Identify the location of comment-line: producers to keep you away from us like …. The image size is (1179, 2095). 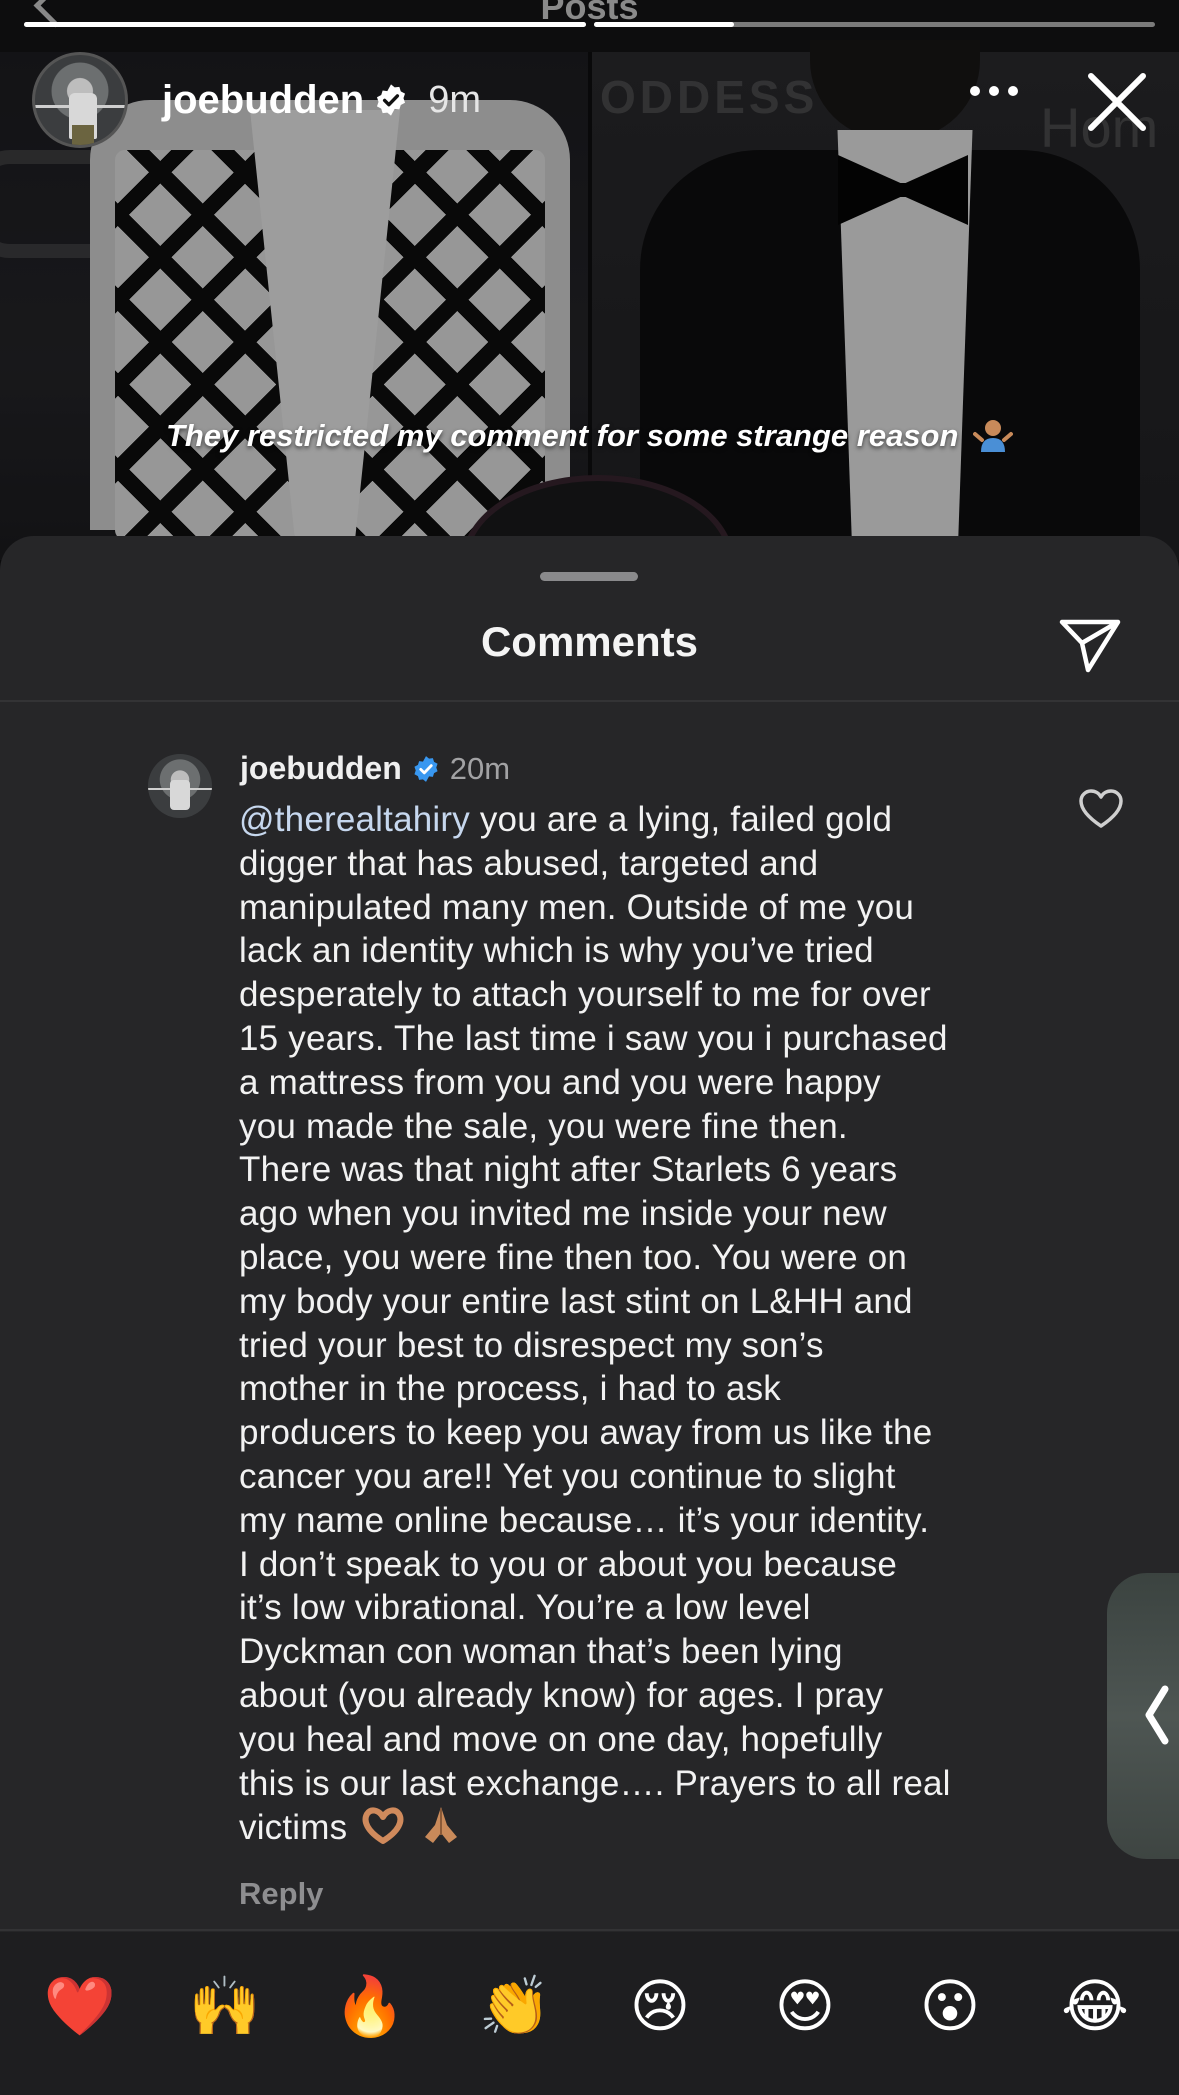
(586, 1433).